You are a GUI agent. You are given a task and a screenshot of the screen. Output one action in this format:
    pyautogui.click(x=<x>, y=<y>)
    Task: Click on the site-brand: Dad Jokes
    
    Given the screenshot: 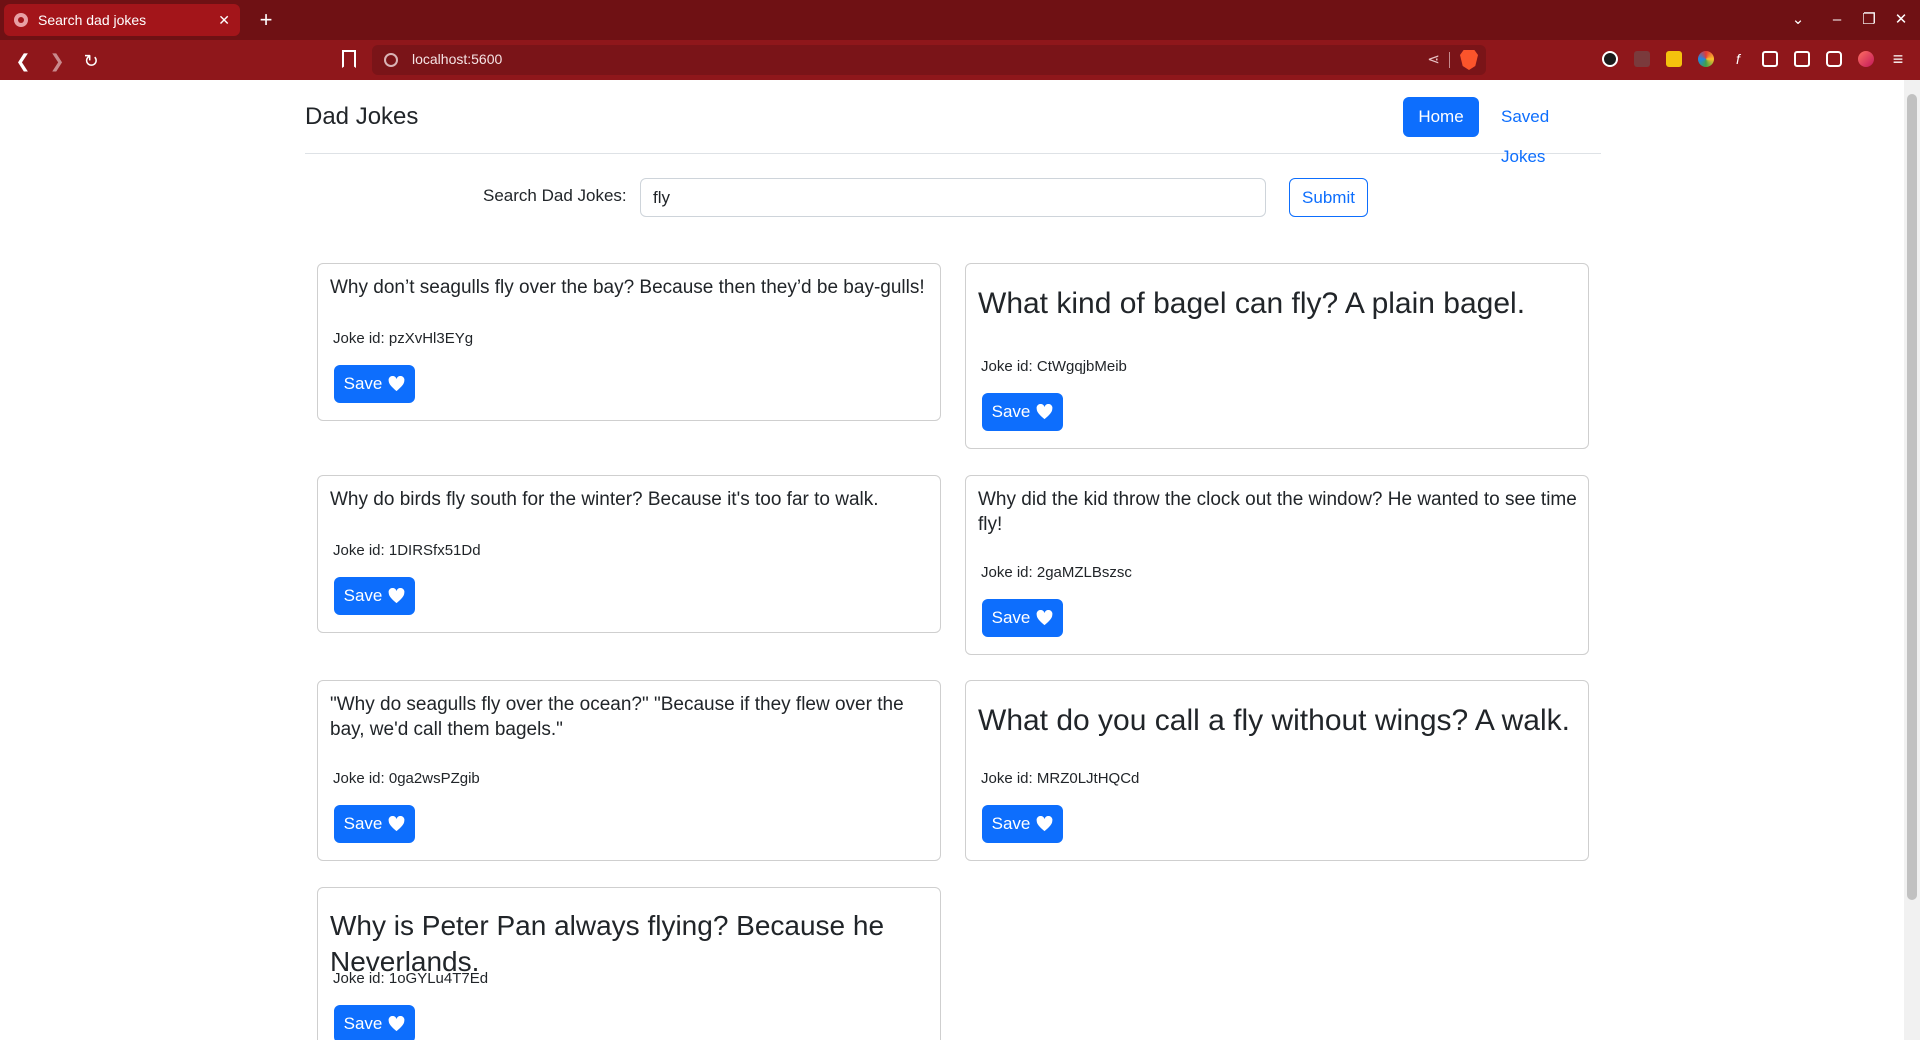 What is the action you would take?
    pyautogui.click(x=361, y=117)
    